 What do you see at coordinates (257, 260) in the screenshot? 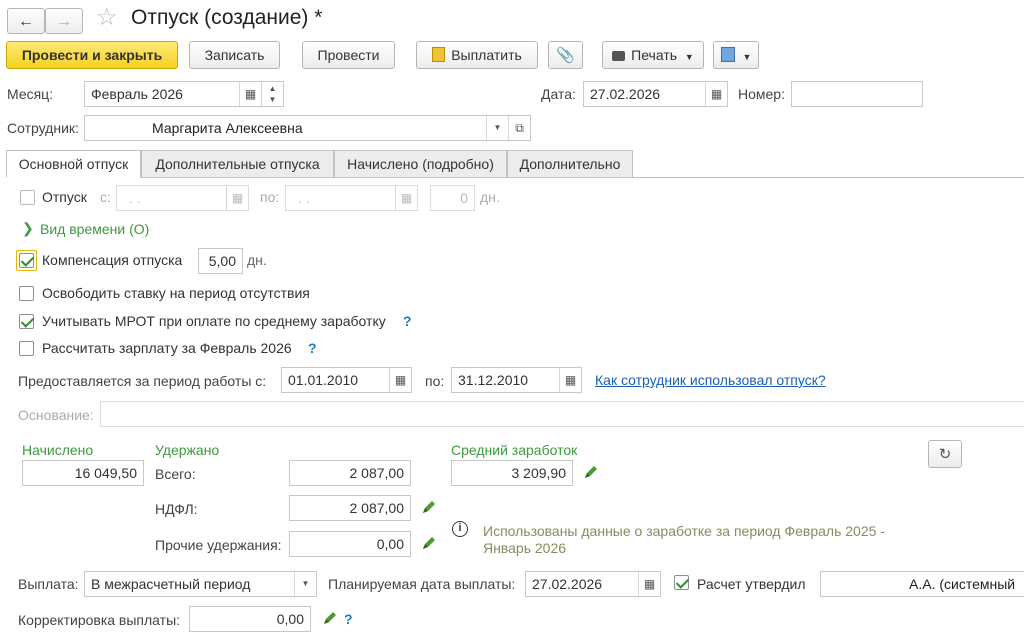
I see `compensation-days-unit: дн.` at bounding box center [257, 260].